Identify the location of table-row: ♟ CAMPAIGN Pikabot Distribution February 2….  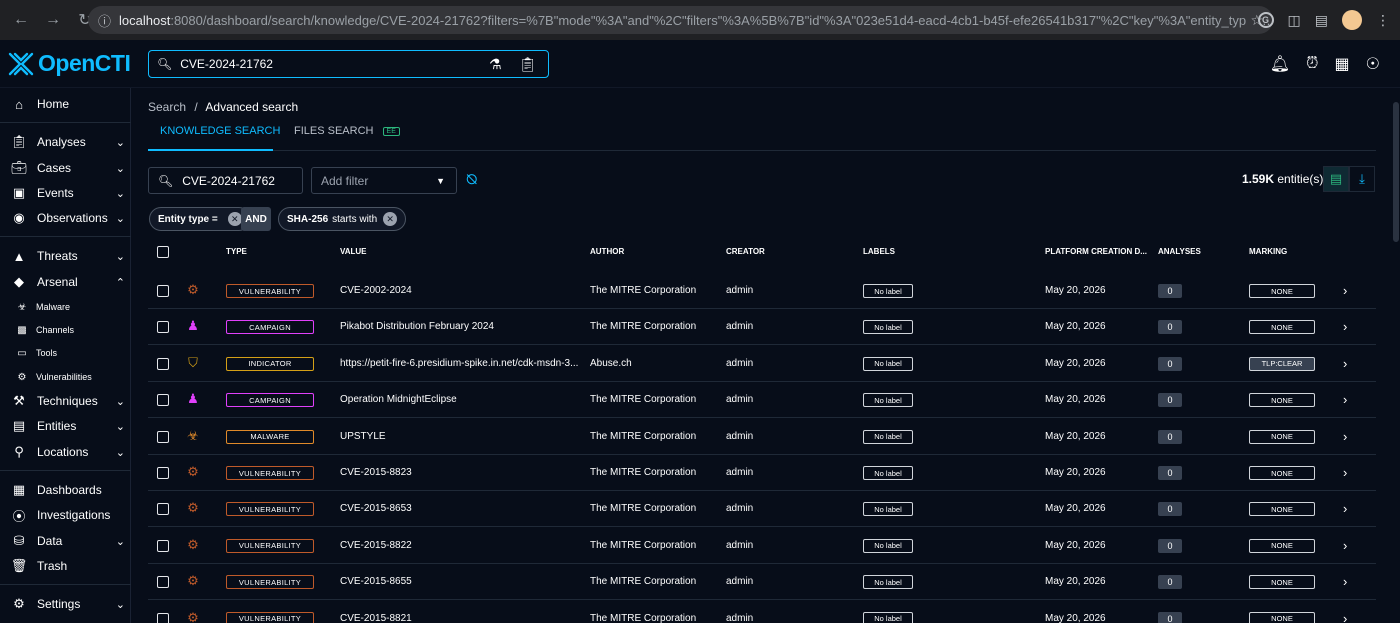
(762, 327).